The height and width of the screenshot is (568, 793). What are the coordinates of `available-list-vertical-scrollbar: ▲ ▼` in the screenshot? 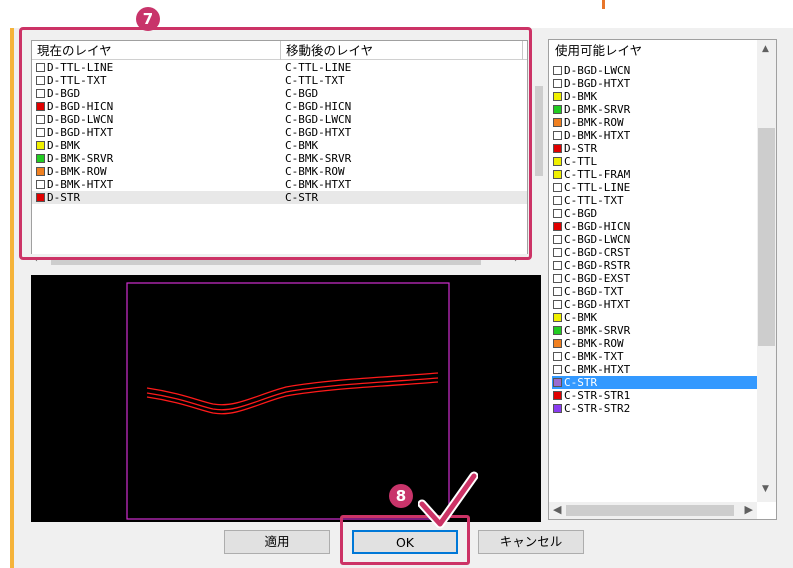 It's located at (766, 271).